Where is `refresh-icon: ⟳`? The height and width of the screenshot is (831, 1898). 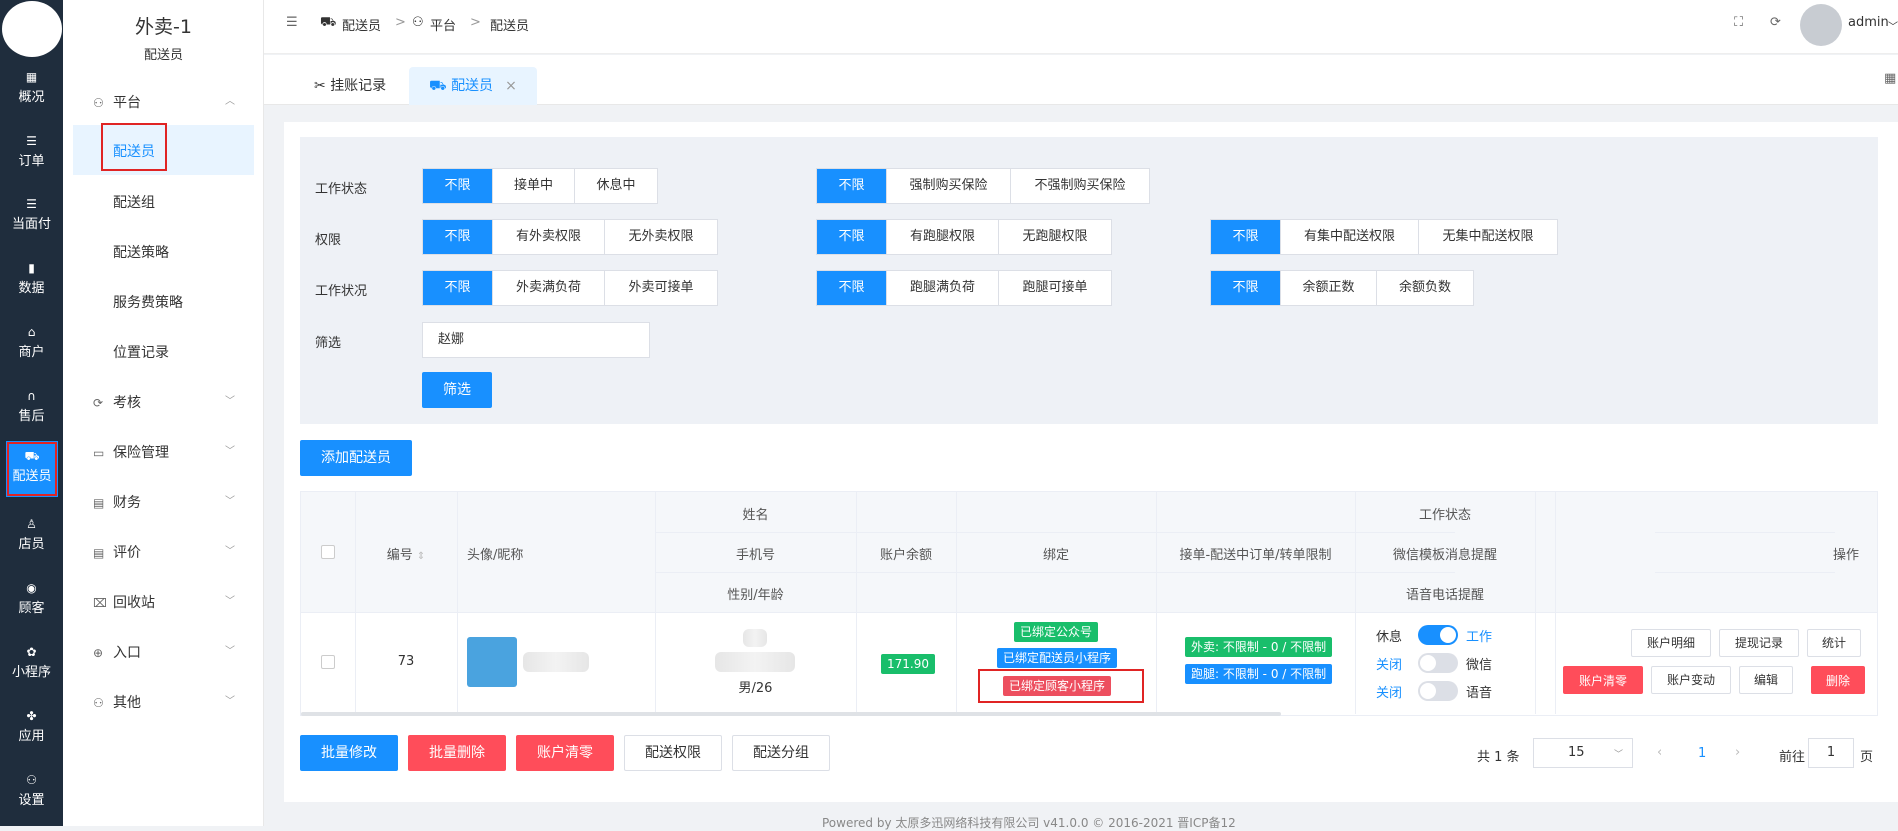
refresh-icon: ⟳ is located at coordinates (1775, 22).